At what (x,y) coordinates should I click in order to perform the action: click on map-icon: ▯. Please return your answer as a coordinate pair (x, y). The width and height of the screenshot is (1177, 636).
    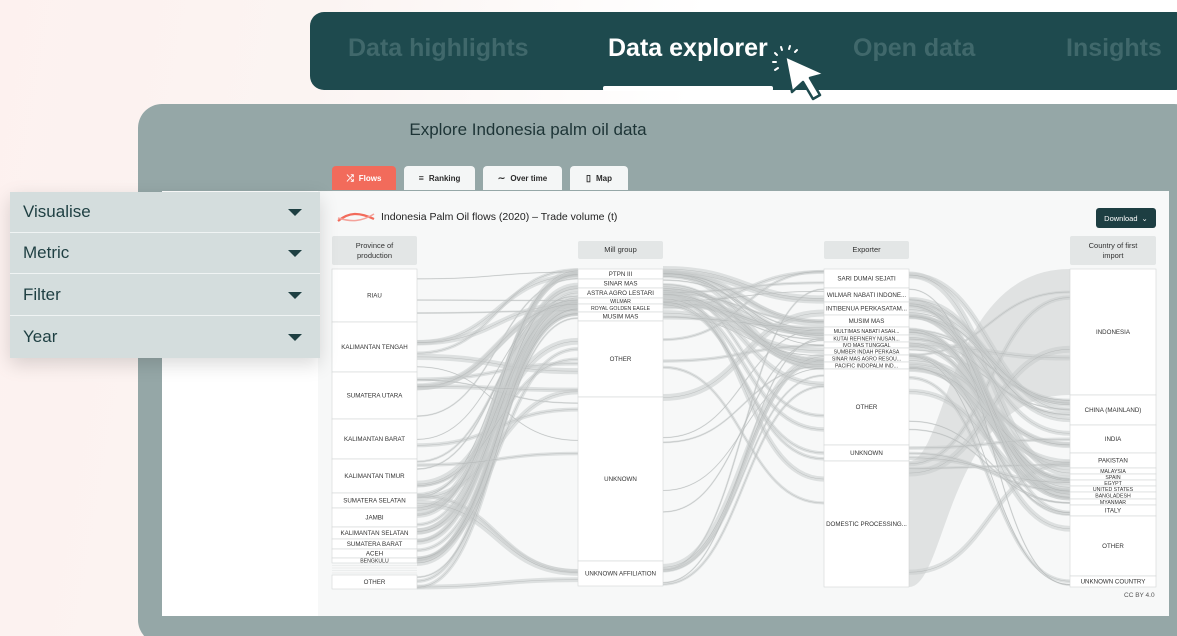
    Looking at the image, I should click on (588, 177).